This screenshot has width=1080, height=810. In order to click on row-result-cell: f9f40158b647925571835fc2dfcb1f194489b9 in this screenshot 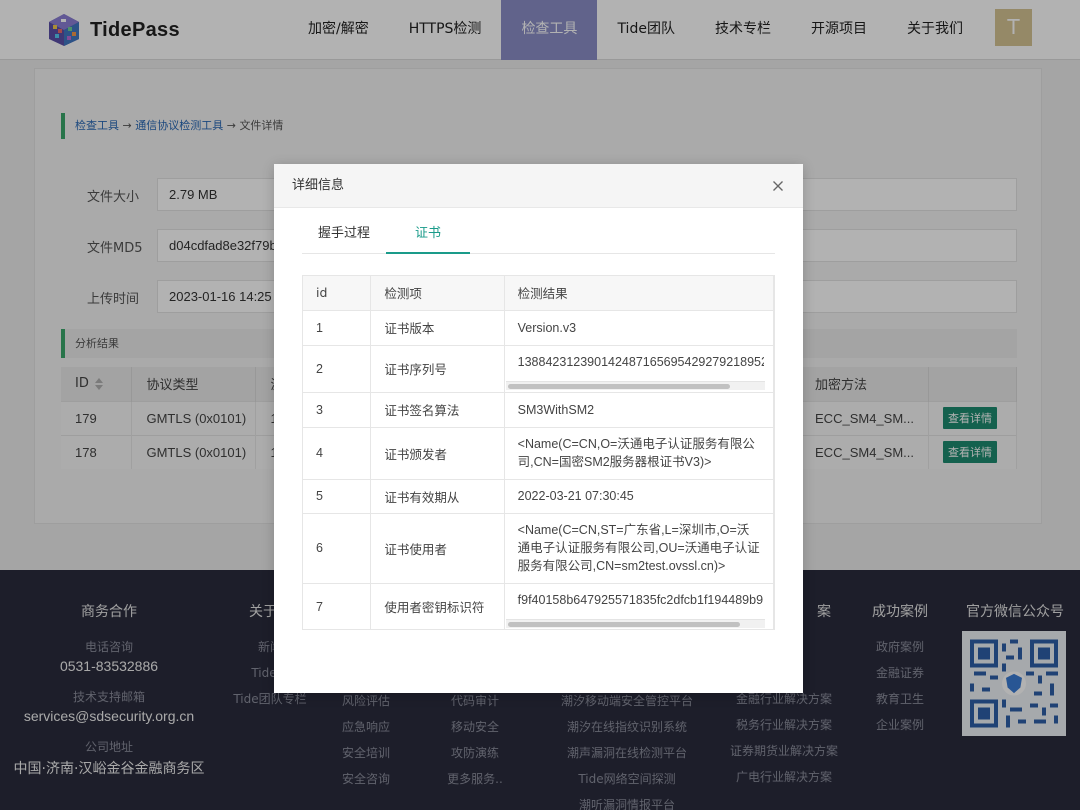, I will do `click(639, 606)`.